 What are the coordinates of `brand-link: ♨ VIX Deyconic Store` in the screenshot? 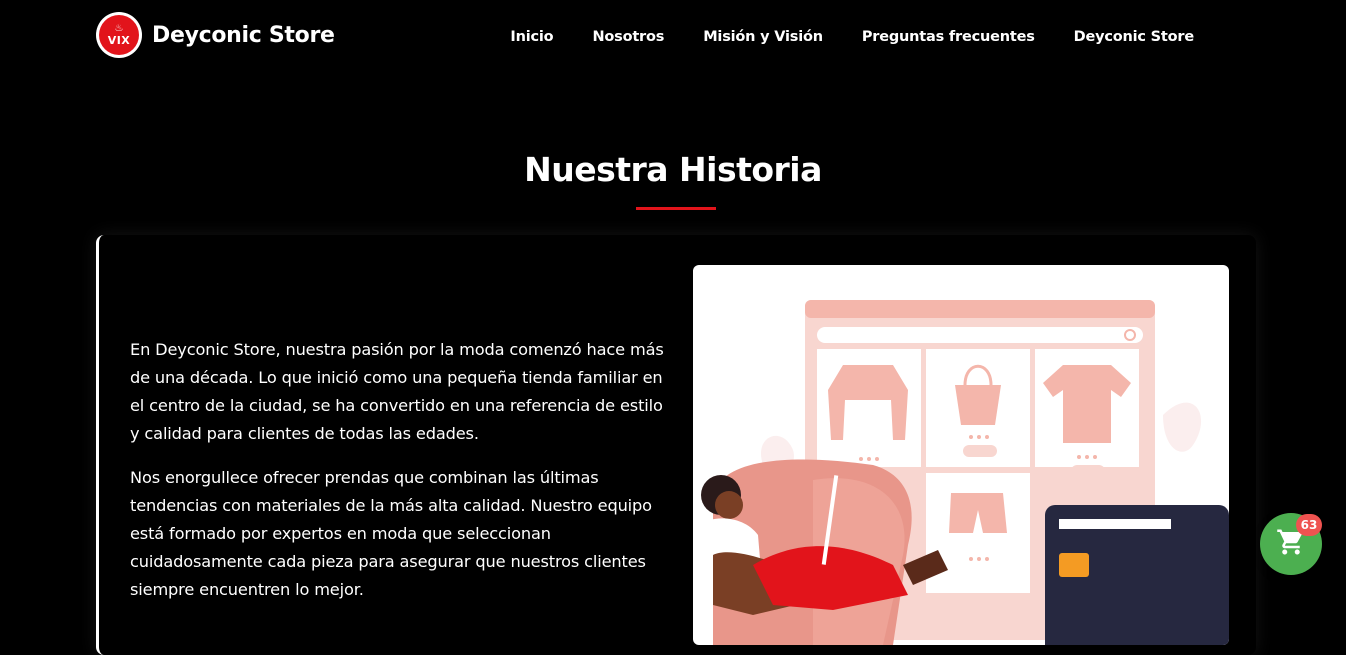 It's located at (215, 35).